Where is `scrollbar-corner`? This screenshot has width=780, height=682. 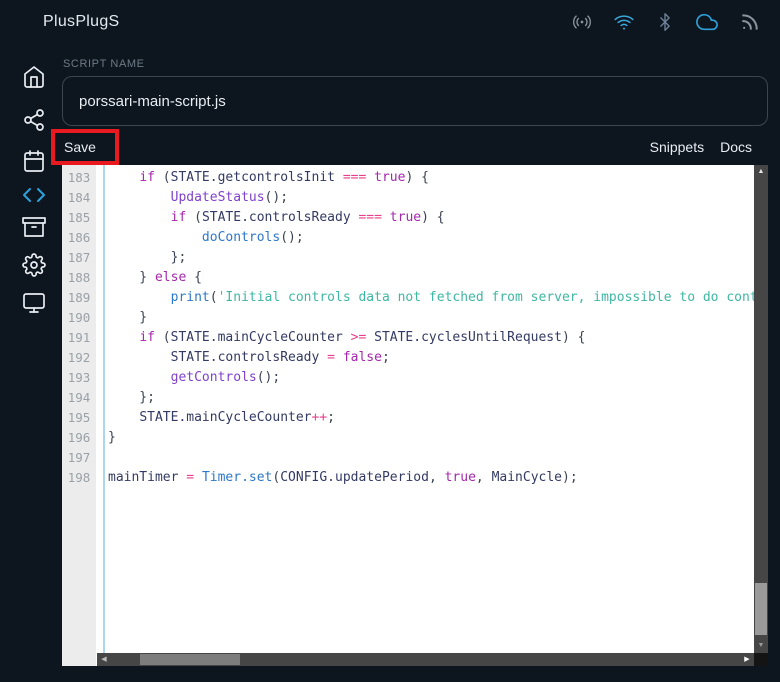
scrollbar-corner is located at coordinates (761, 659).